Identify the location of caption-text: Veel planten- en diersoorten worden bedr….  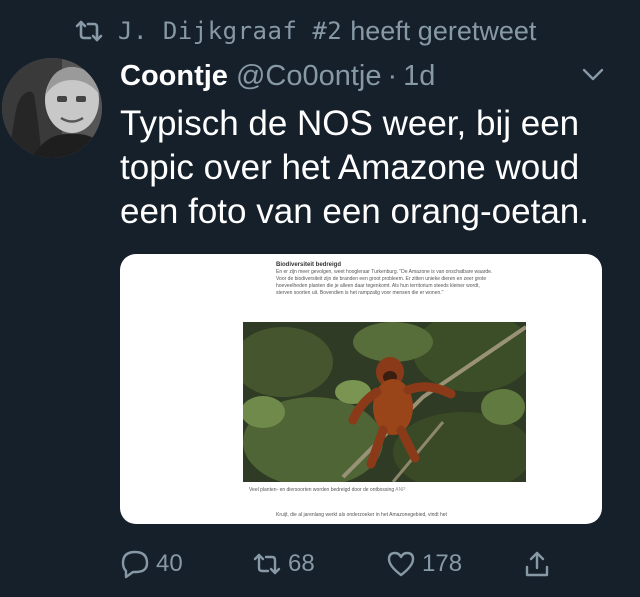
(322, 490).